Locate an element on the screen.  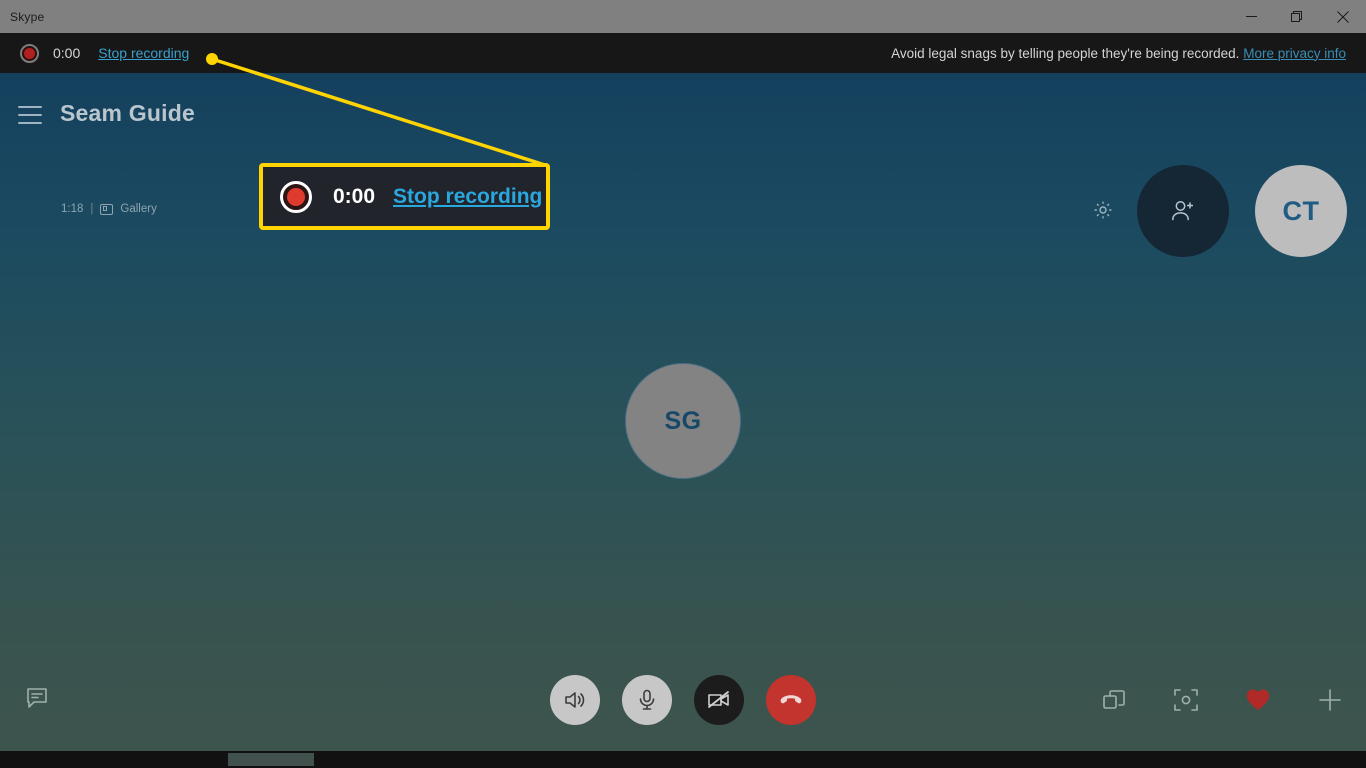
call-subtitle: 1:18 | Gallery is located at coordinates (109, 209).